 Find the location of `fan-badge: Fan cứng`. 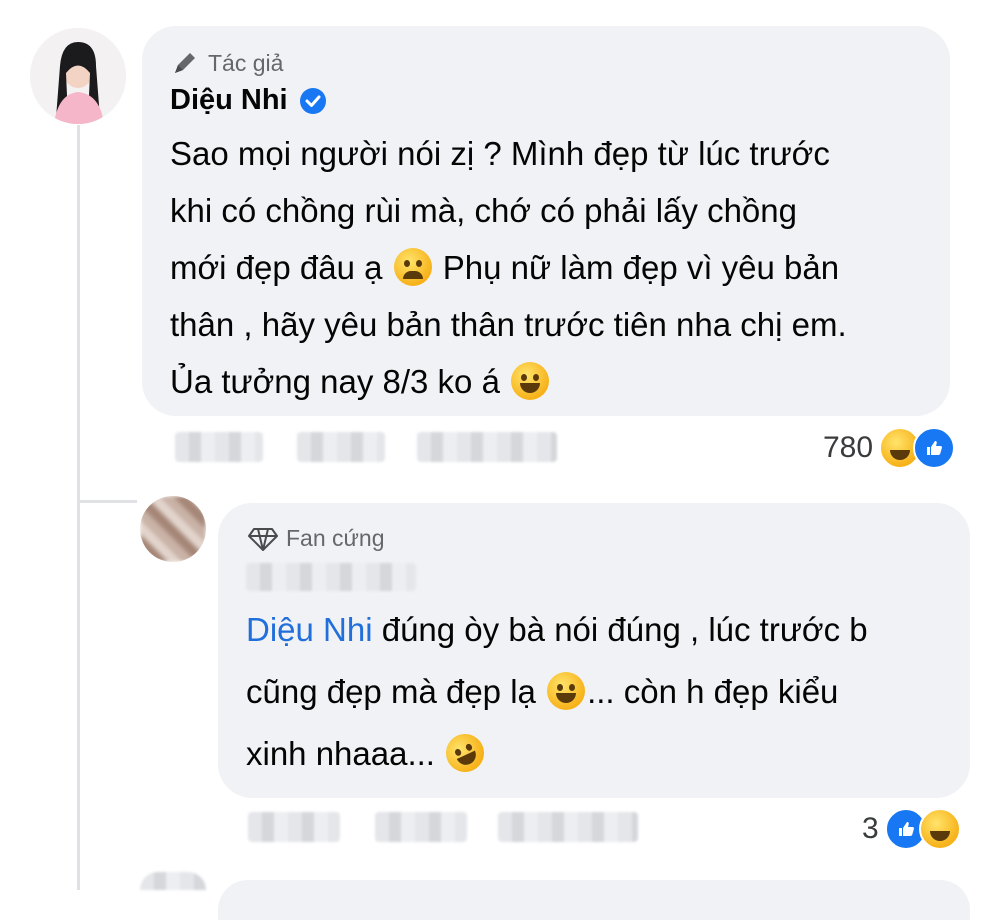

fan-badge: Fan cứng is located at coordinates (316, 538).